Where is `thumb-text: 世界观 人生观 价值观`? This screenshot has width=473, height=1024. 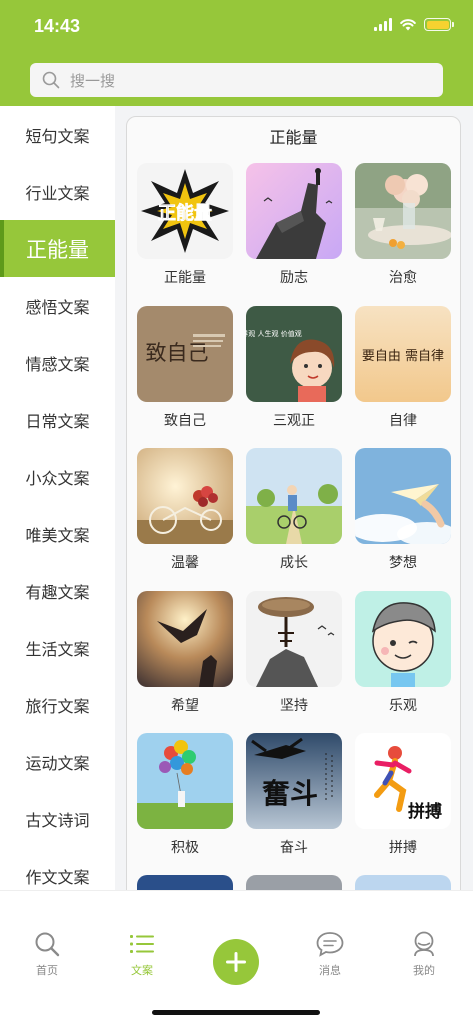 thumb-text: 世界观 人生观 价值观 is located at coordinates (274, 333).